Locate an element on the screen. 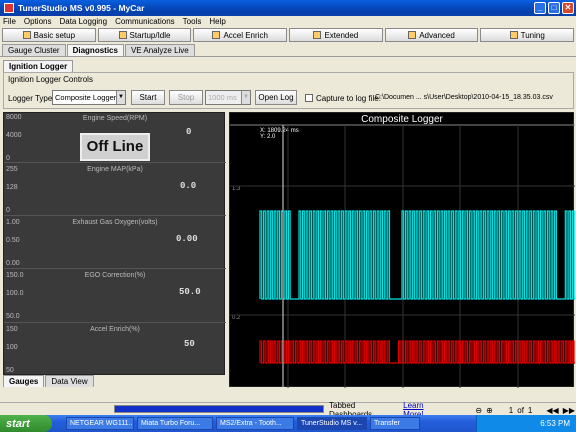 This screenshot has width=576, height=432. red-pulse-train is located at coordinates (417, 352).